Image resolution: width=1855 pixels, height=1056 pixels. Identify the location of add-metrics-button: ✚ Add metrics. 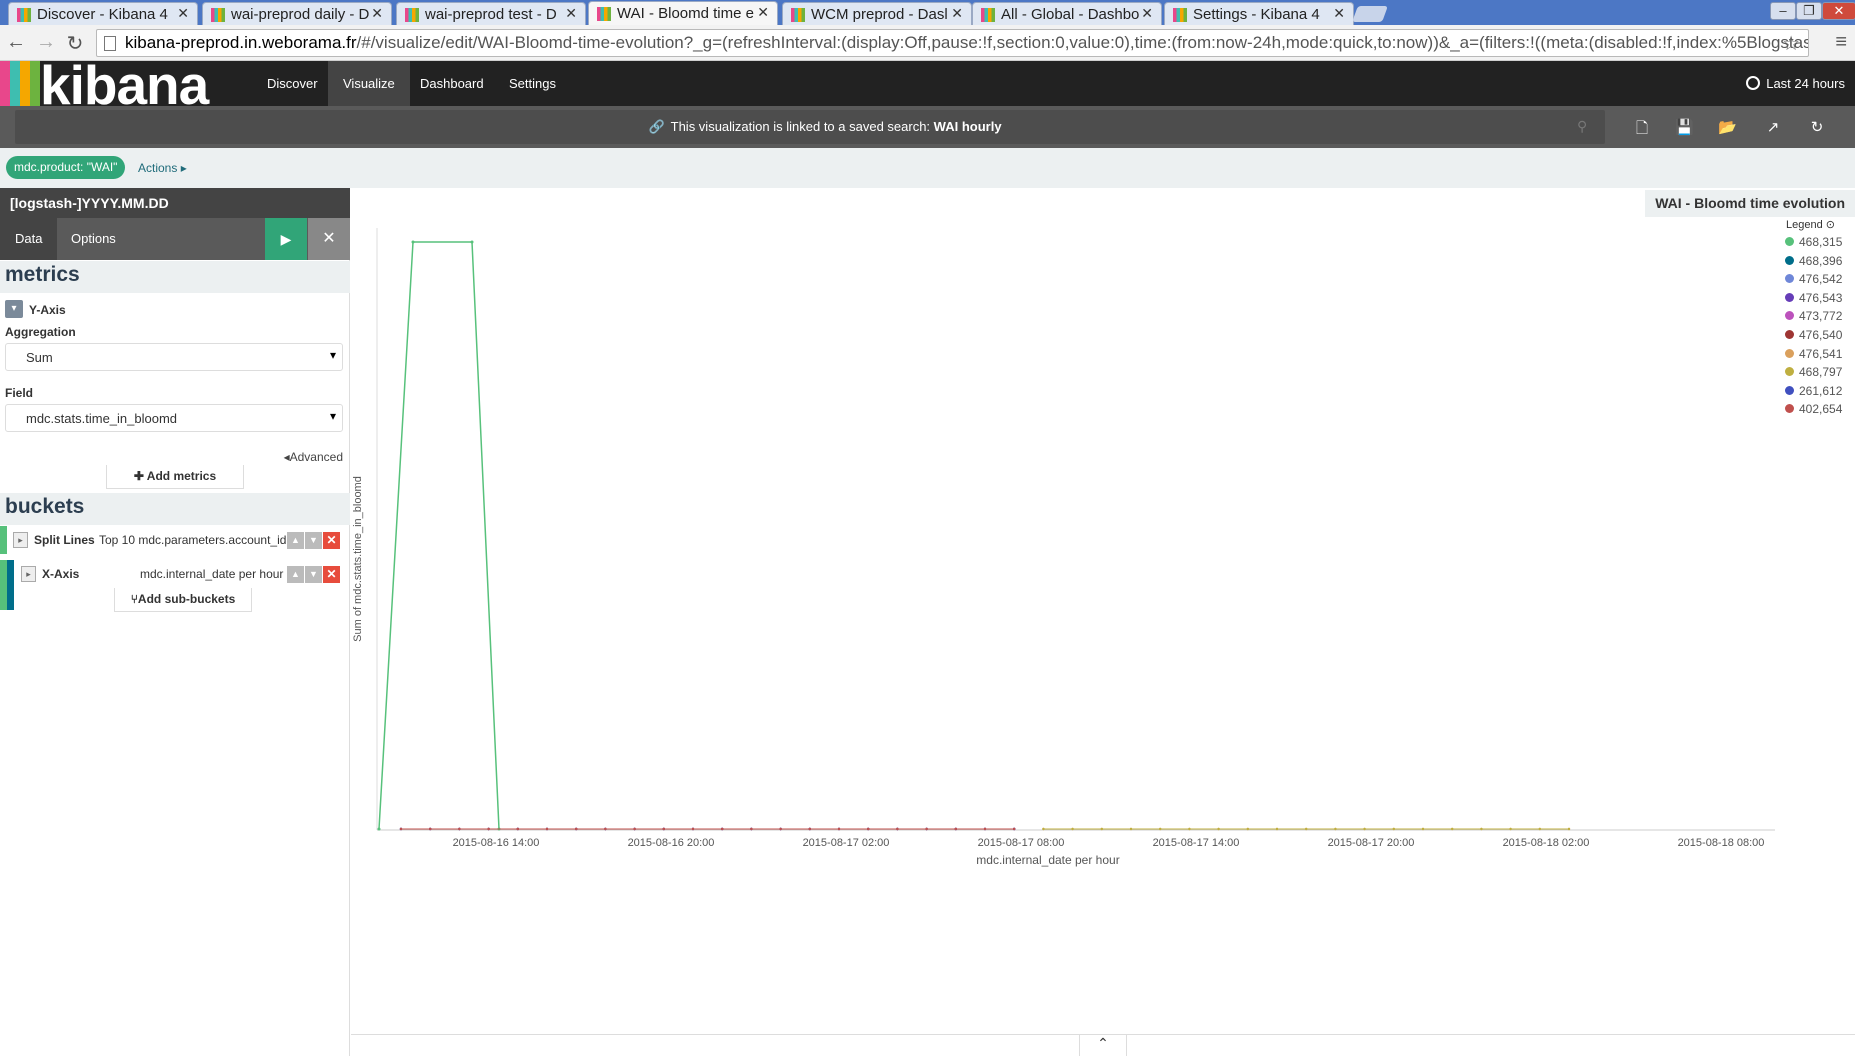
(175, 477).